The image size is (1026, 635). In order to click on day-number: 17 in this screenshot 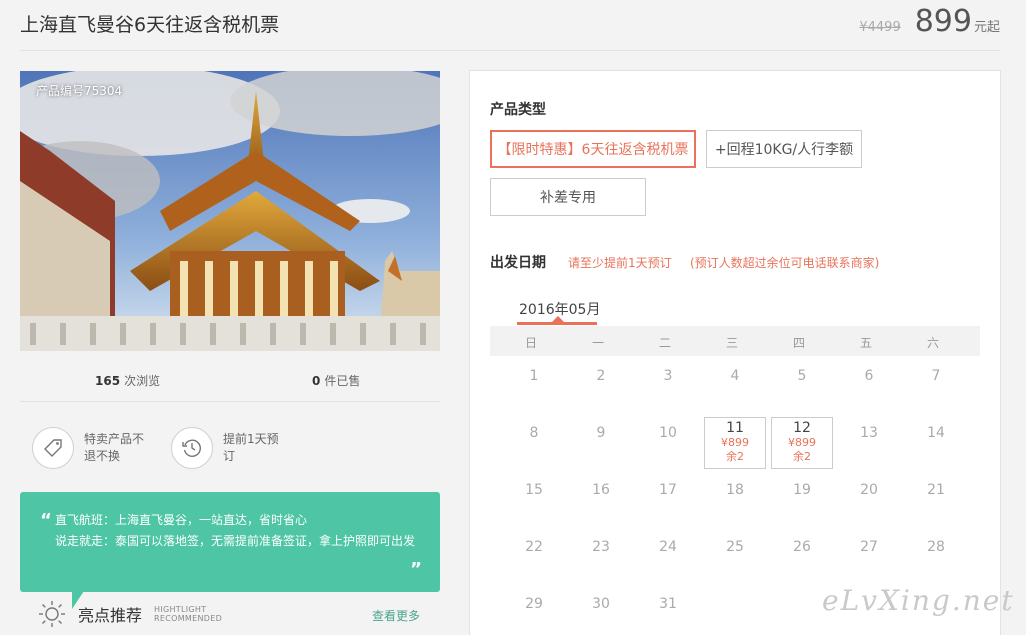, I will do `click(668, 490)`.